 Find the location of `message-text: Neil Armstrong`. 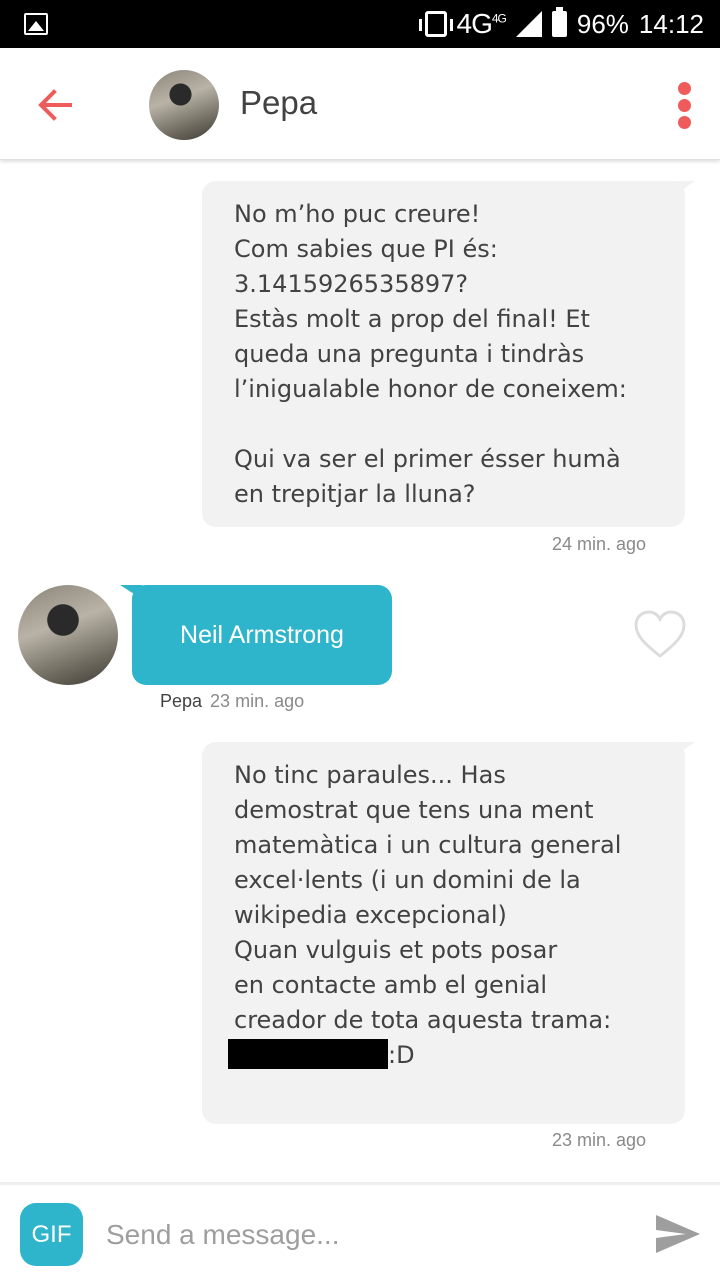

message-text: Neil Armstrong is located at coordinates (262, 634).